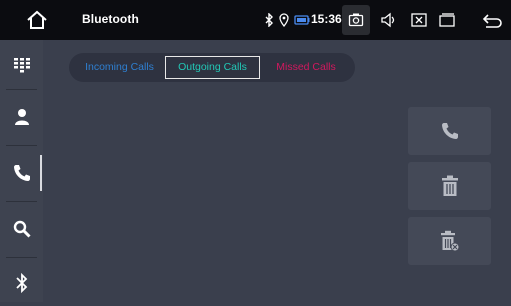 This screenshot has width=511, height=306. I want to click on sidebar-item-search, so click(21, 229).